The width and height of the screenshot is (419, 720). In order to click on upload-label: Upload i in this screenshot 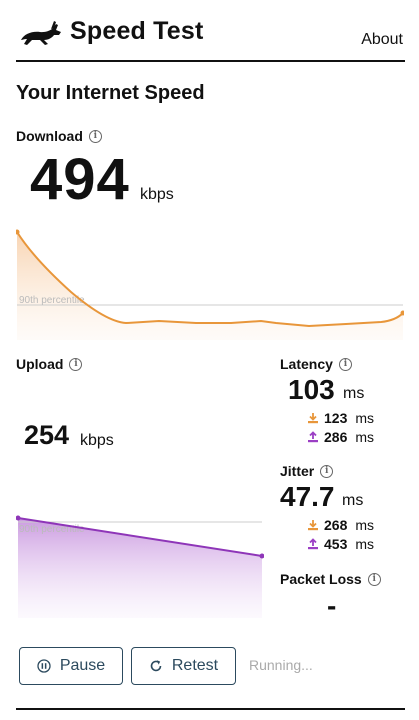, I will do `click(49, 364)`.